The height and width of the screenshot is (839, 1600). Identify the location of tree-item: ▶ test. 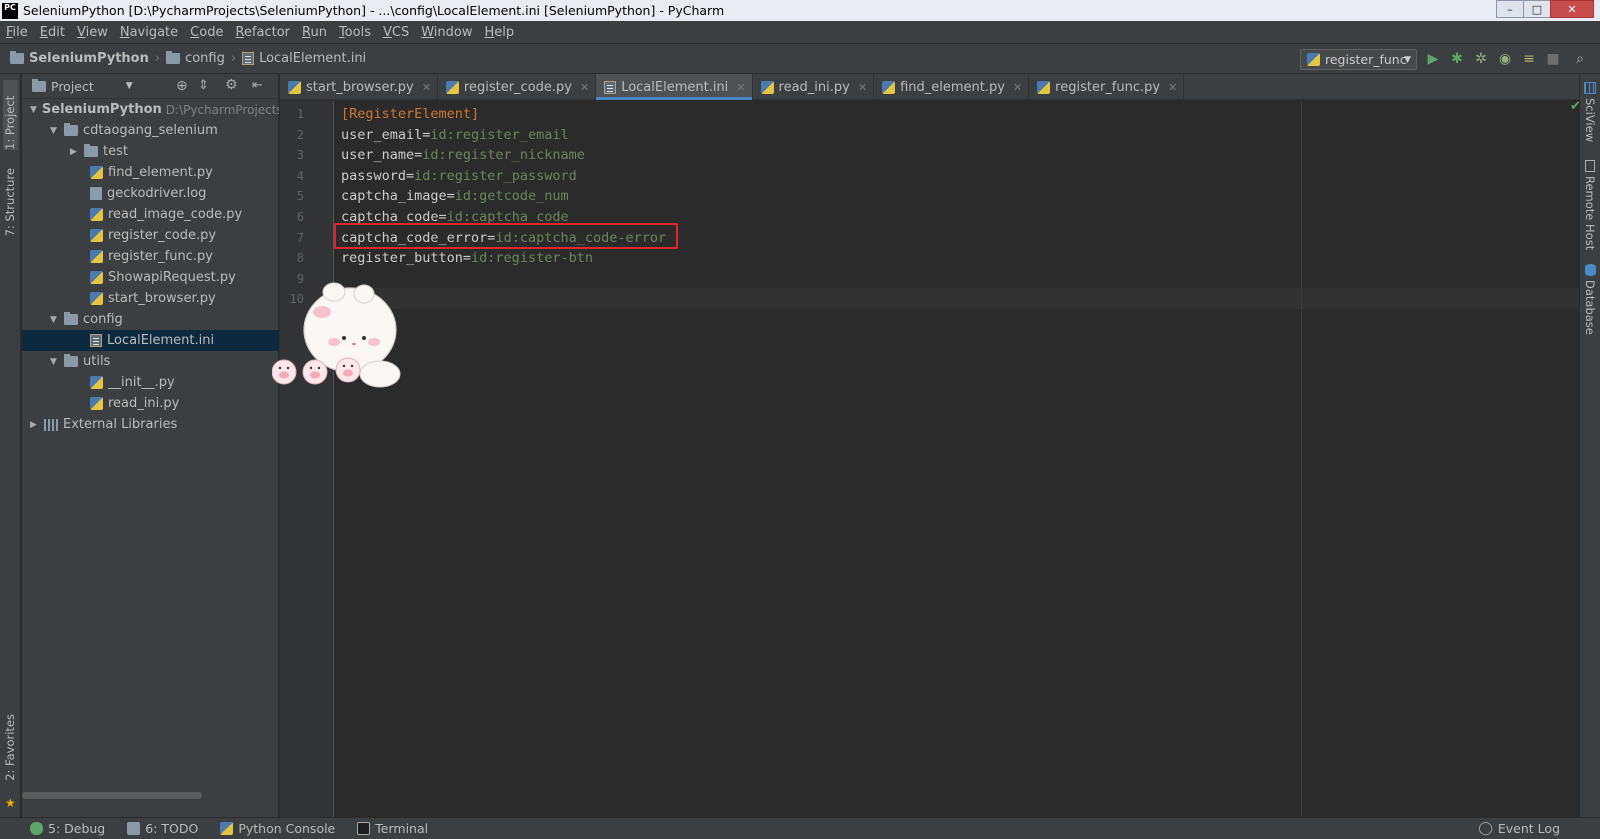
(99, 151).